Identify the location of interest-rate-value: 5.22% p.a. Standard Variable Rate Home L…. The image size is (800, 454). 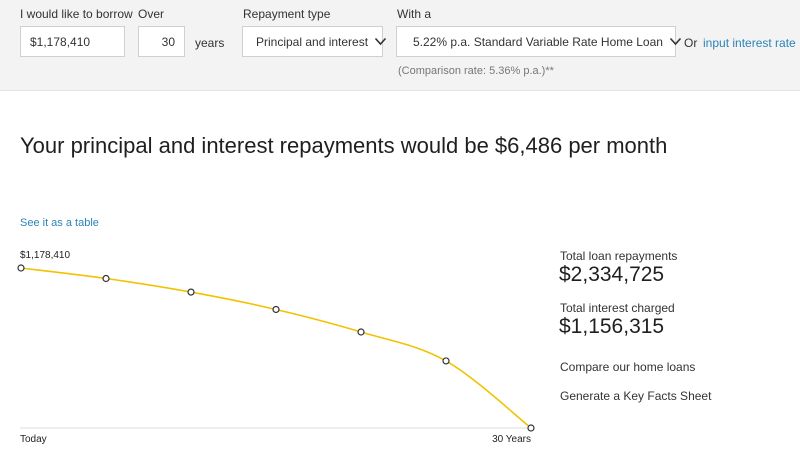
(538, 41).